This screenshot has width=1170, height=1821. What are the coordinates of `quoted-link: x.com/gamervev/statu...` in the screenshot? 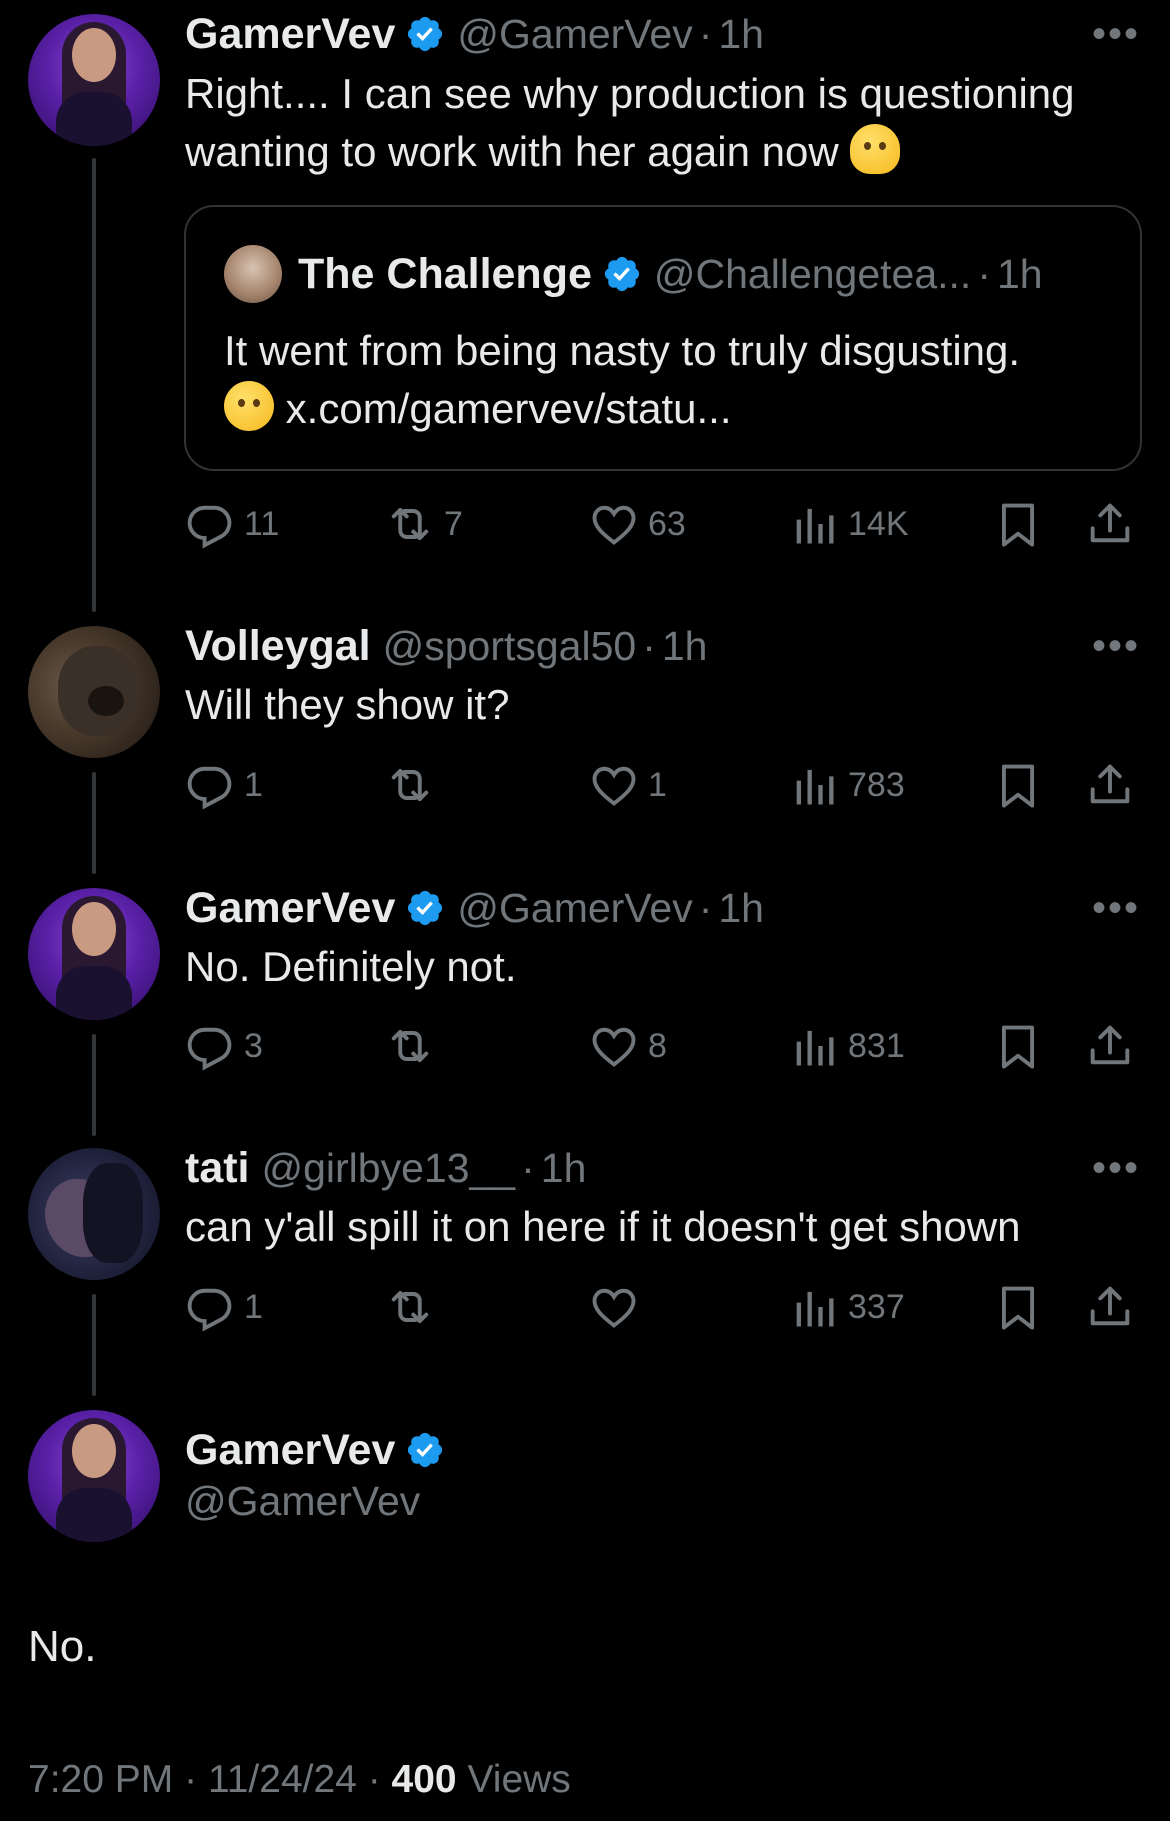 It's located at (509, 408).